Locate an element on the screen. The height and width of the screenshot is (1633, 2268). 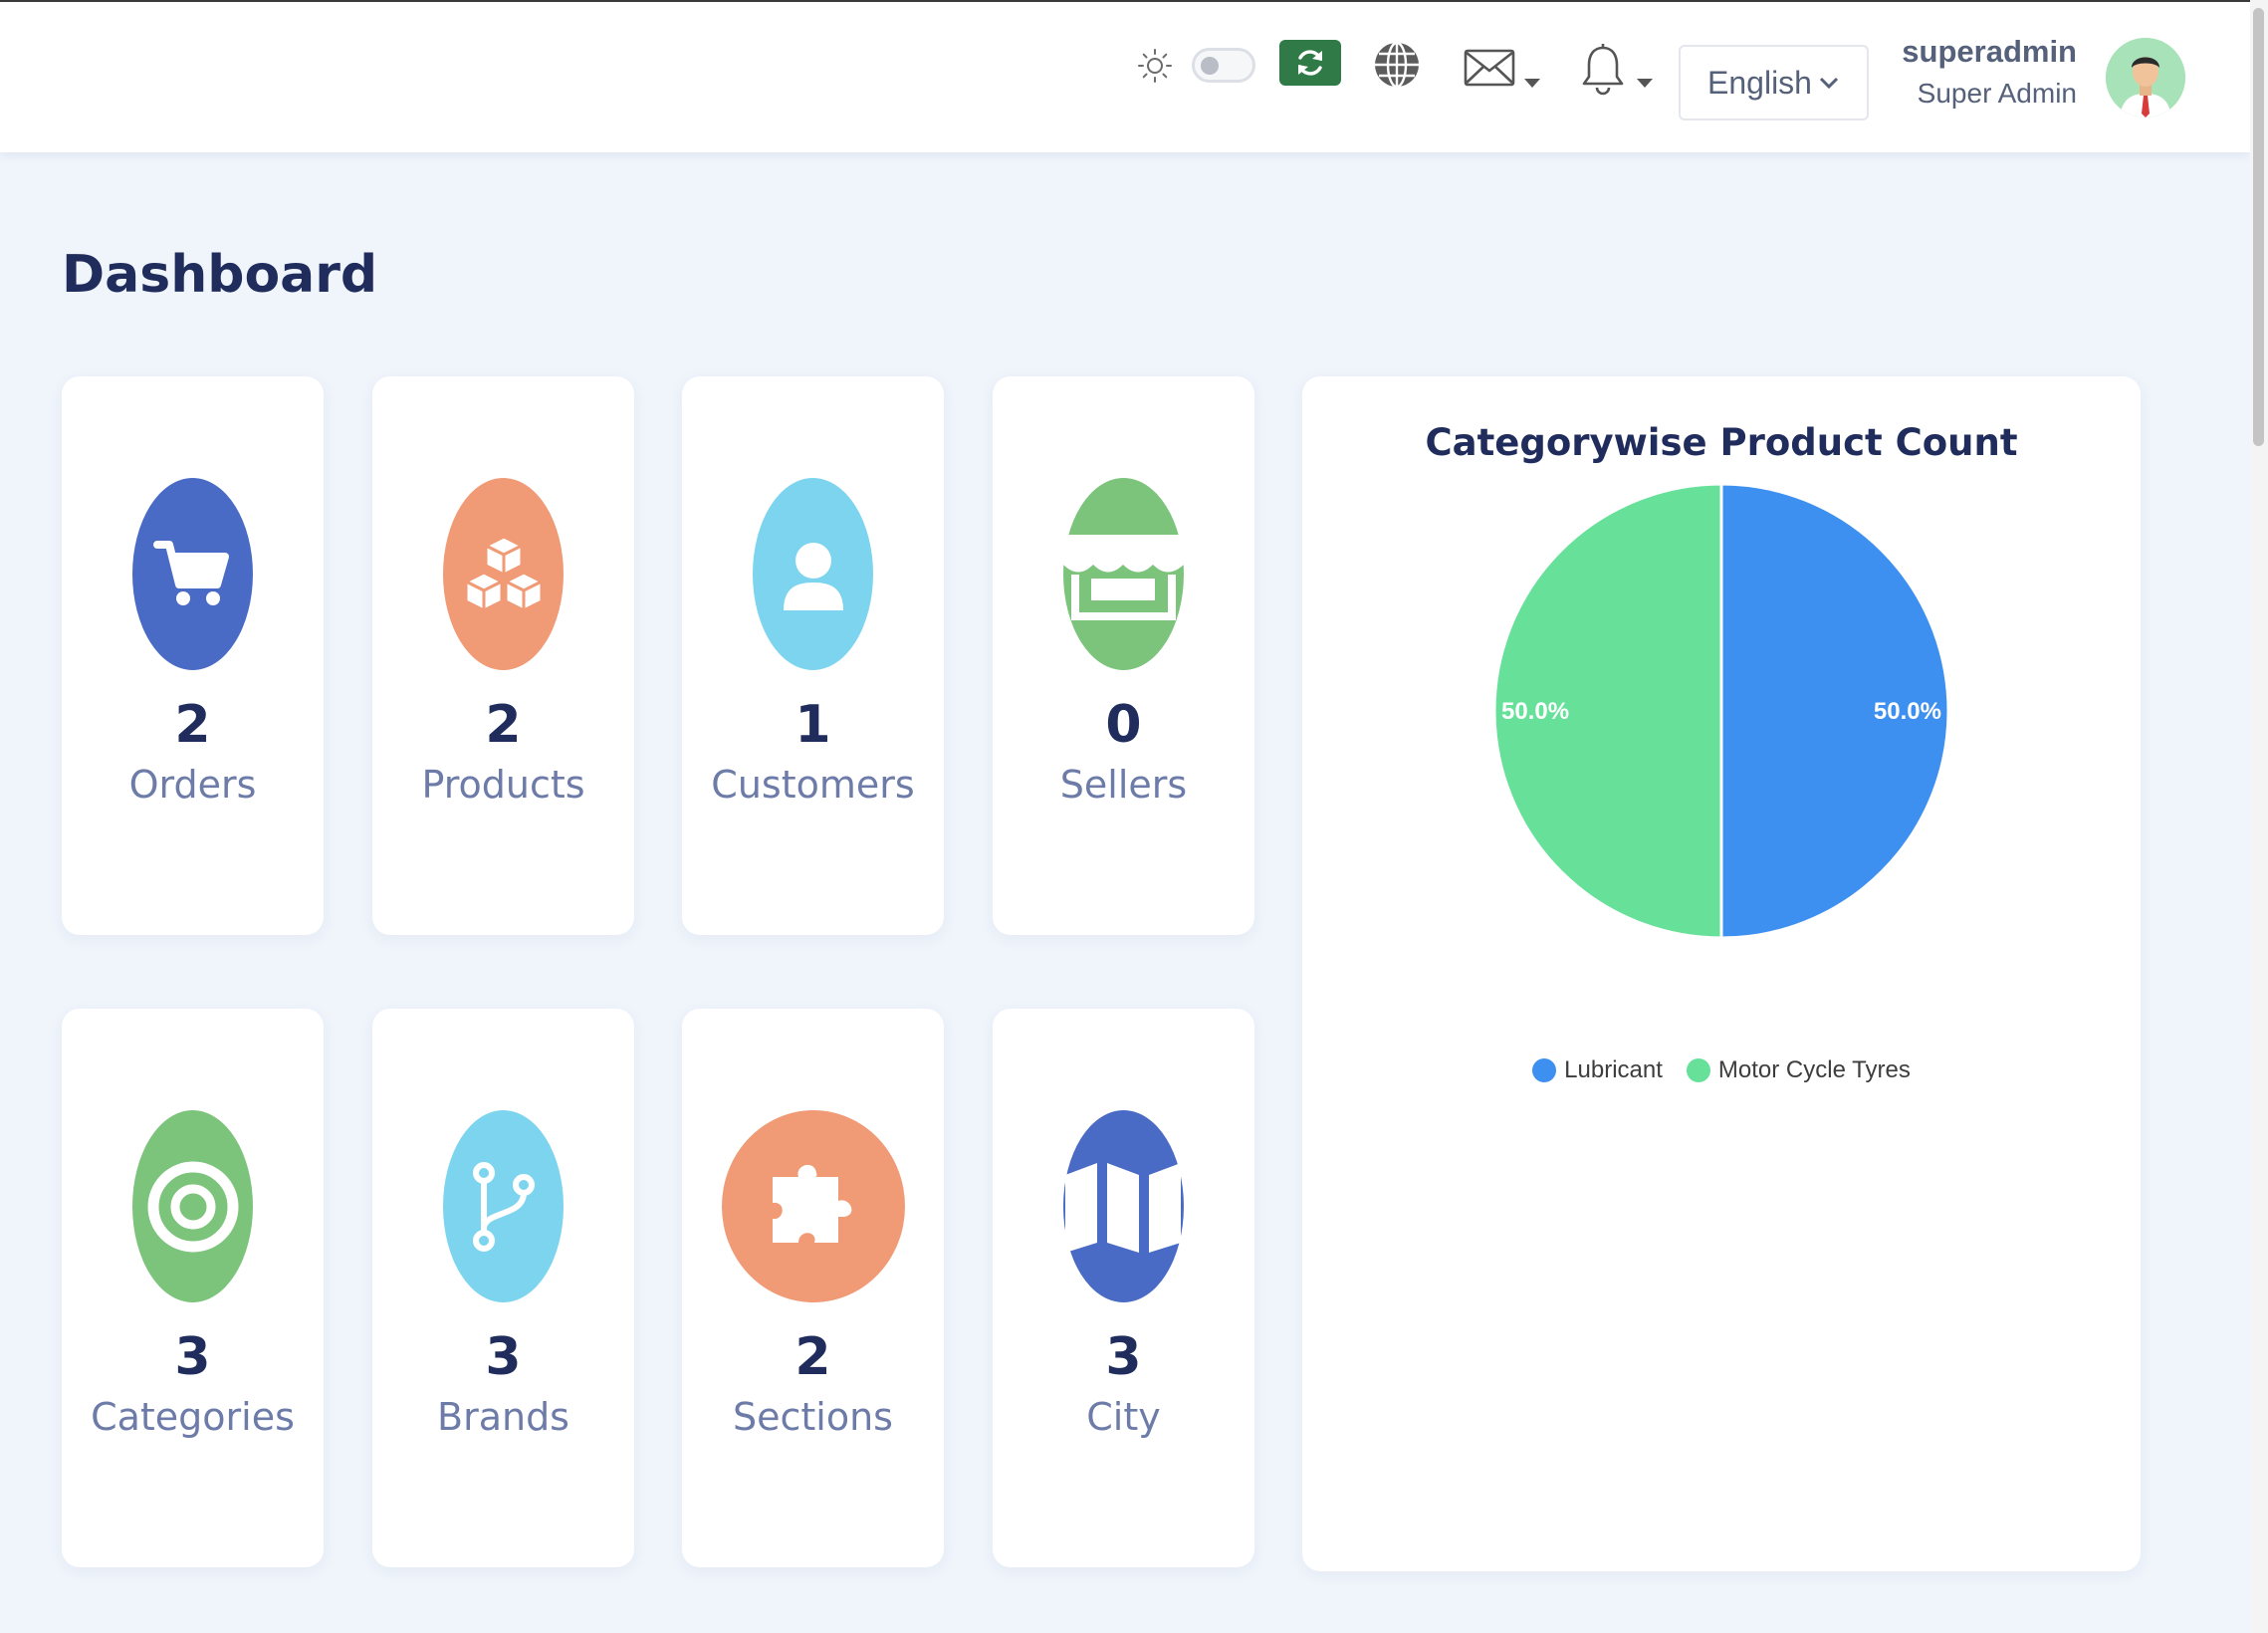
page-title: Dashboard is located at coordinates (220, 275).